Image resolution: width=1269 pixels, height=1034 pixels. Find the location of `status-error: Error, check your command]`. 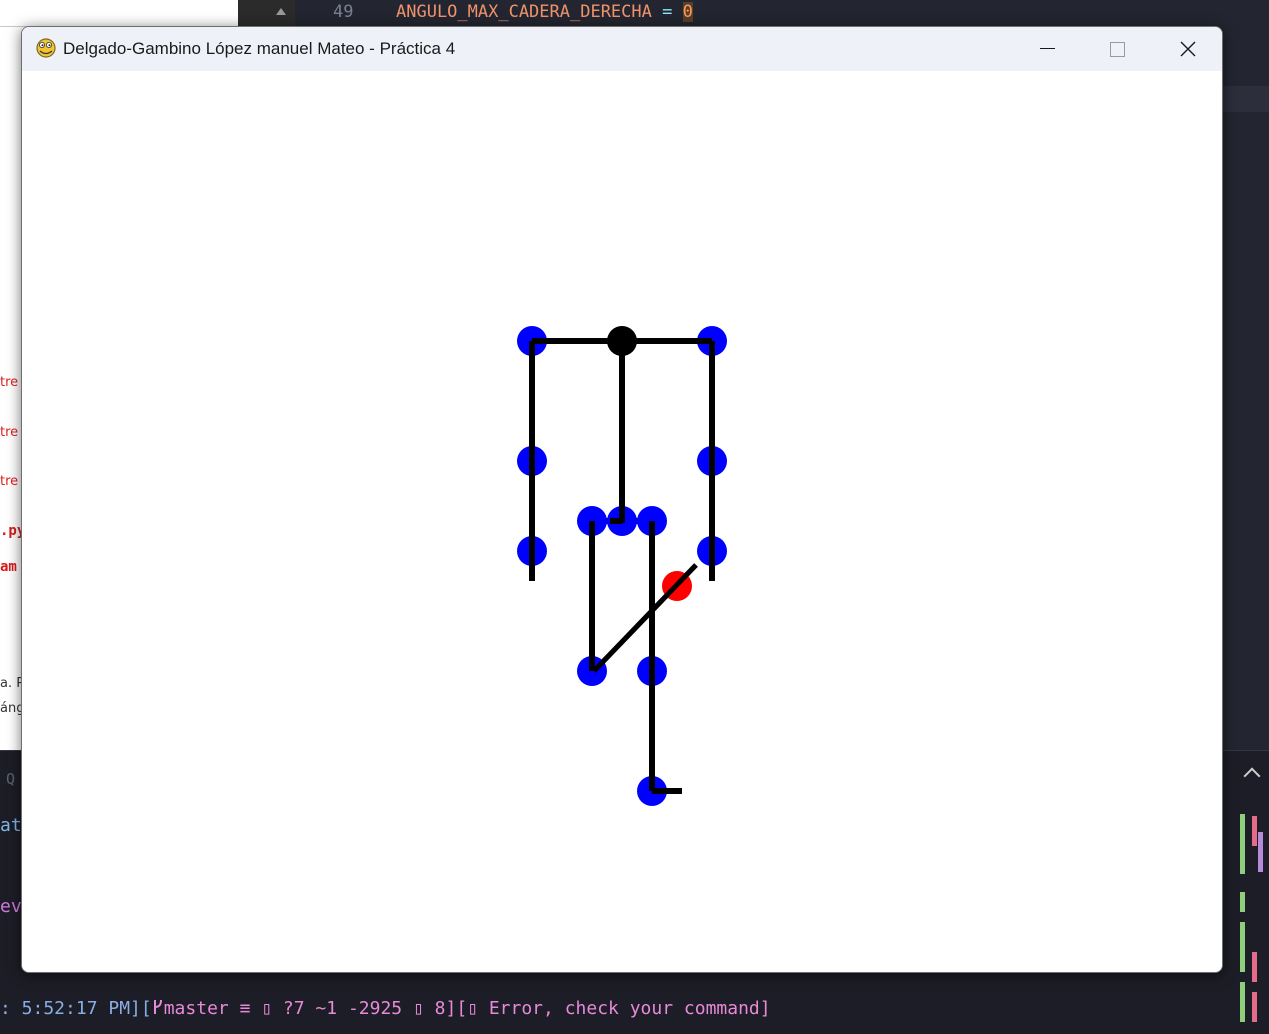

status-error: Error, check your command] is located at coordinates (624, 1008).